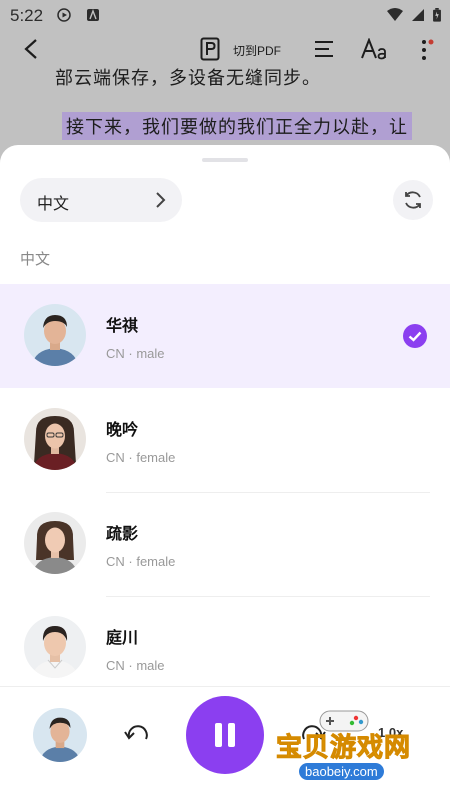  Describe the element at coordinates (137, 734) in the screenshot. I see `rewind-icon` at that location.